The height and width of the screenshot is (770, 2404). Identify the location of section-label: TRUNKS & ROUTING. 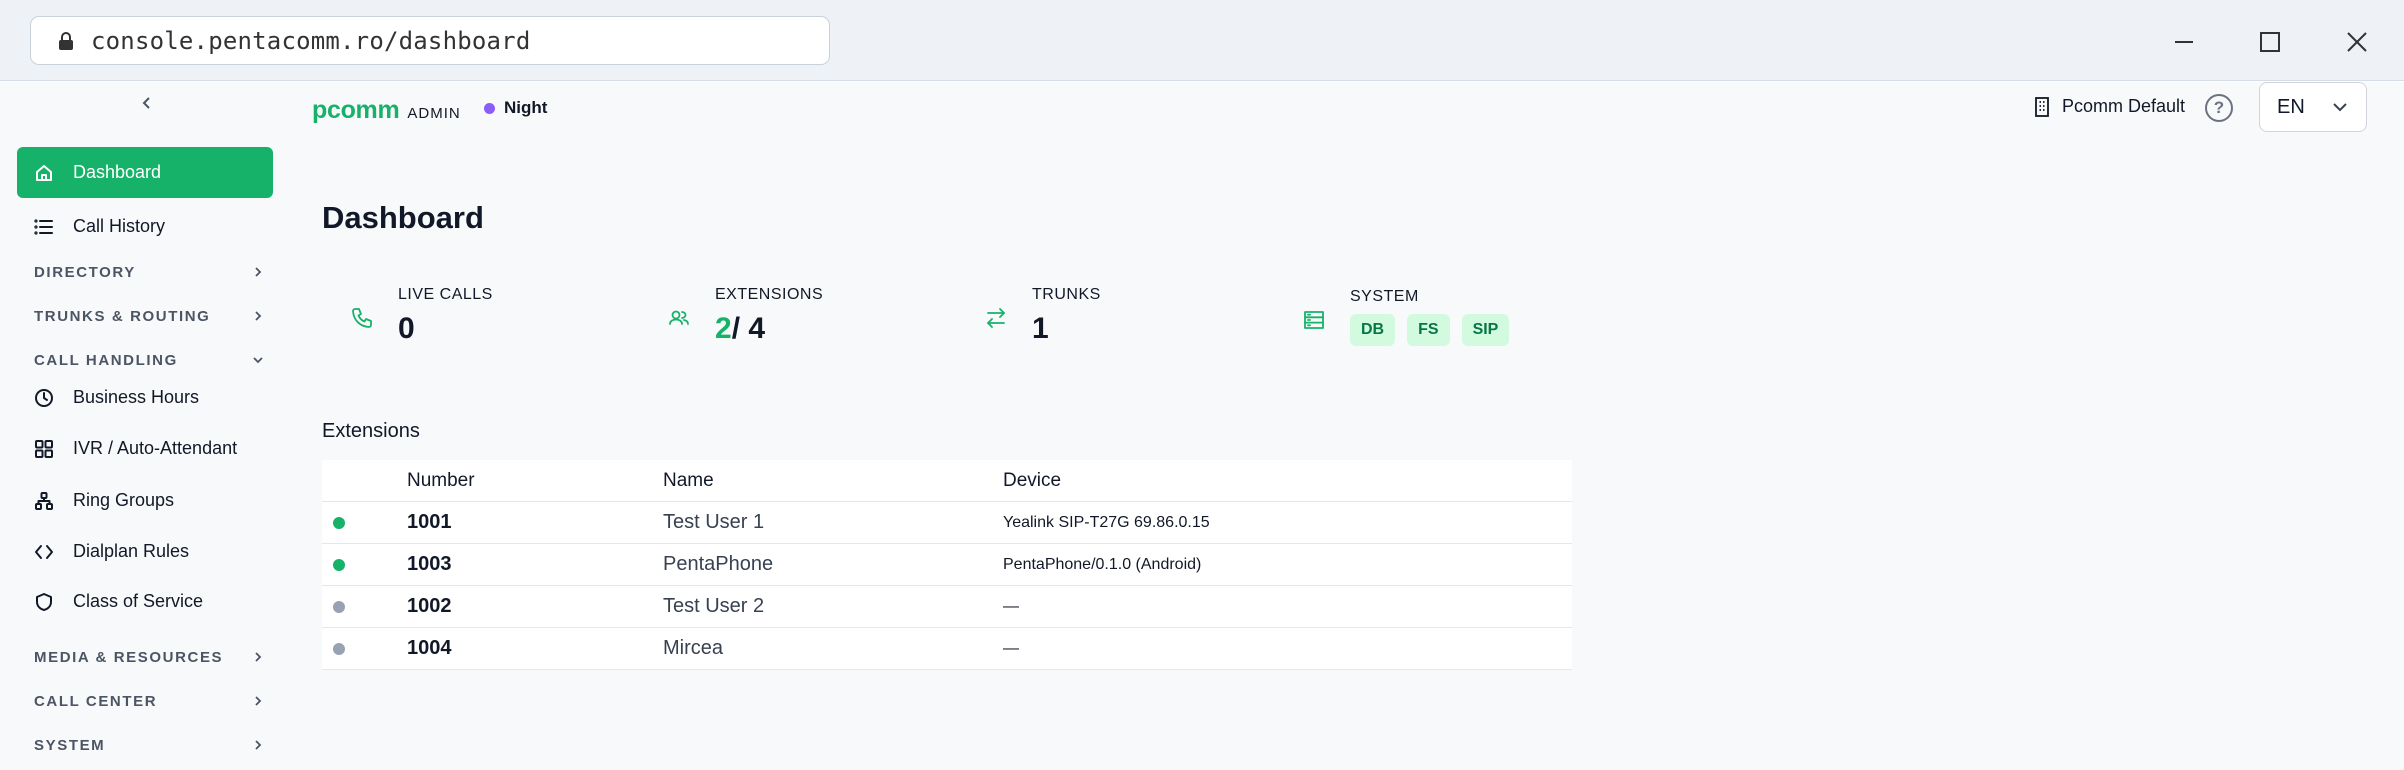
(122, 316).